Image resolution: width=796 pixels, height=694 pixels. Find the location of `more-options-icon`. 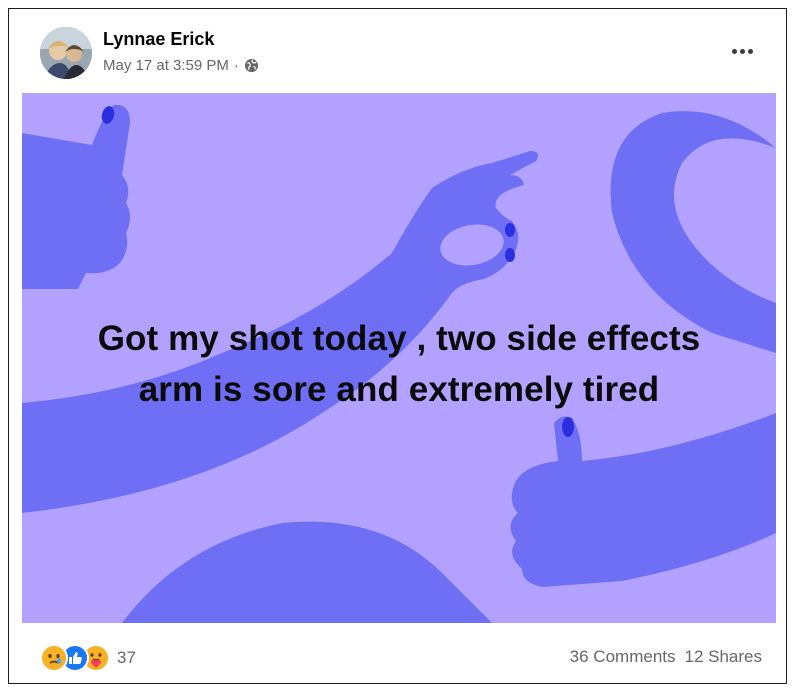

more-options-icon is located at coordinates (742, 51).